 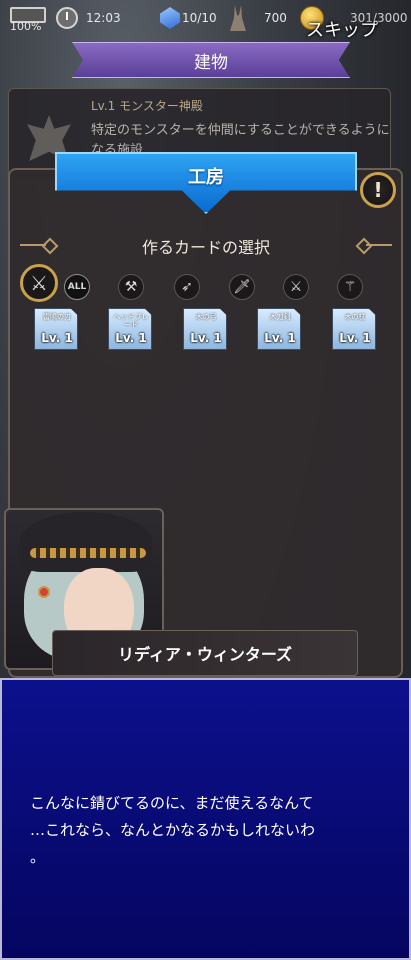 I want to click on skip-button: スキップ, so click(x=342, y=29).